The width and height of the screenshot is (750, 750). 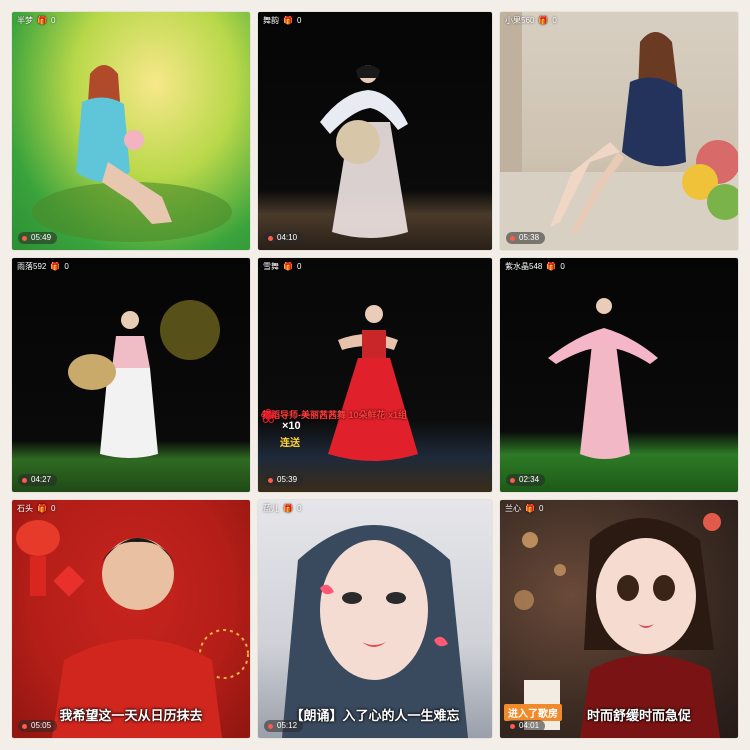 What do you see at coordinates (513, 508) in the screenshot?
I see `username: 兰心` at bounding box center [513, 508].